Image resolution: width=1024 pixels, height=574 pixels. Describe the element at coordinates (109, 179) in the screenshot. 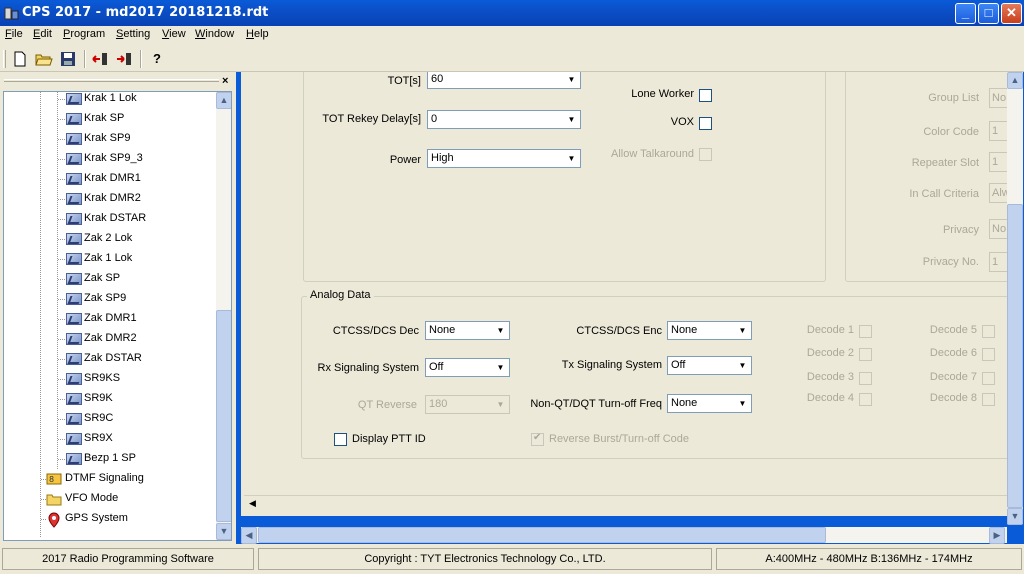

I see `tree-item-channel: Krak DMR1` at that location.